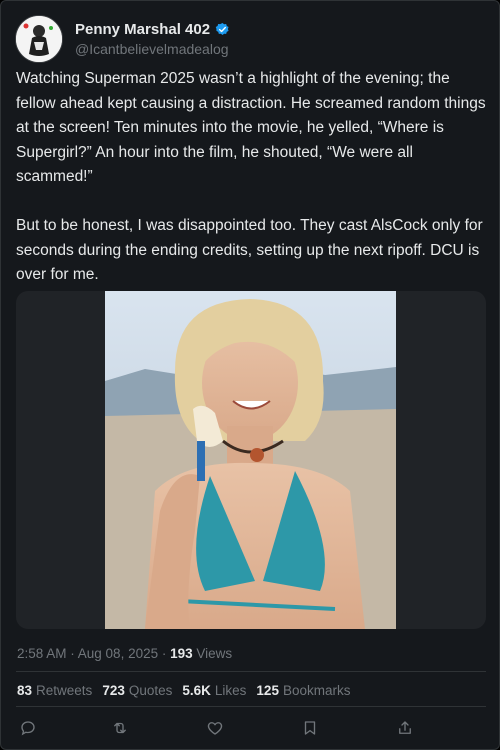 The image size is (500, 750). What do you see at coordinates (267, 690) in the screenshot?
I see `stat-count: 125` at bounding box center [267, 690].